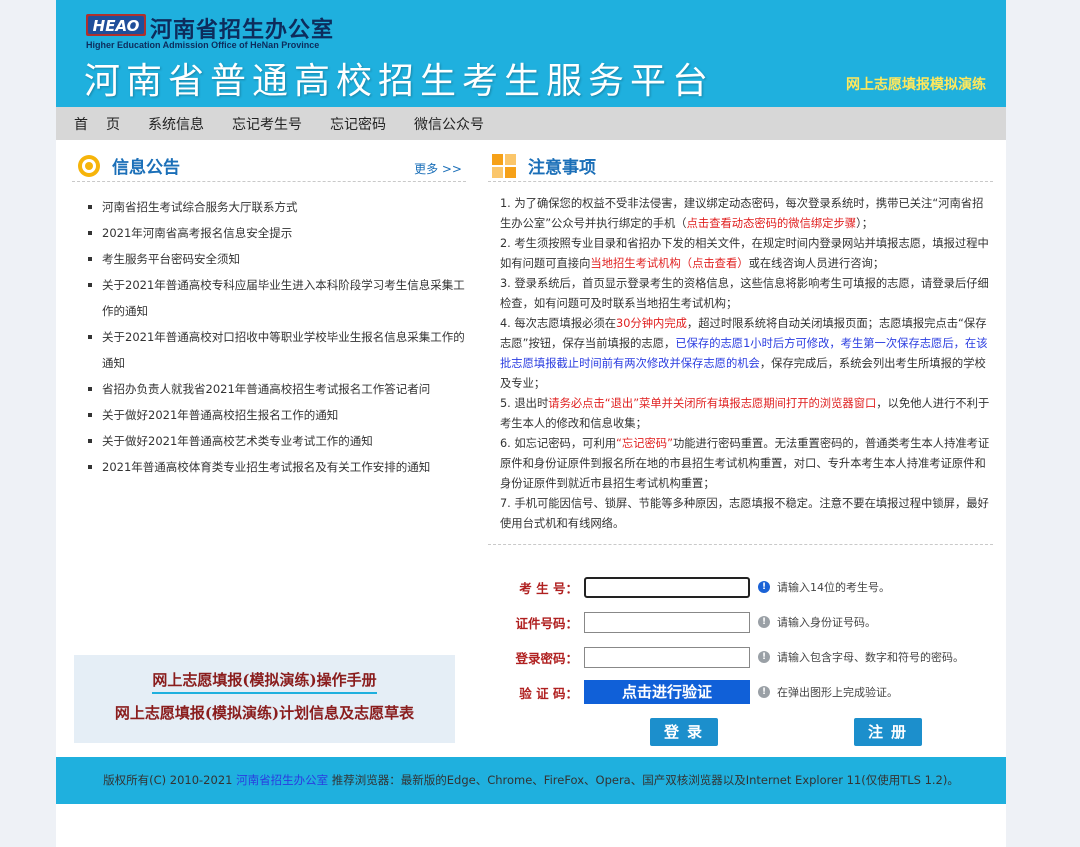 Image resolution: width=1080 pixels, height=847 pixels. Describe the element at coordinates (667, 692) in the screenshot. I see `captcha-verify-button: 点击进行验证` at that location.